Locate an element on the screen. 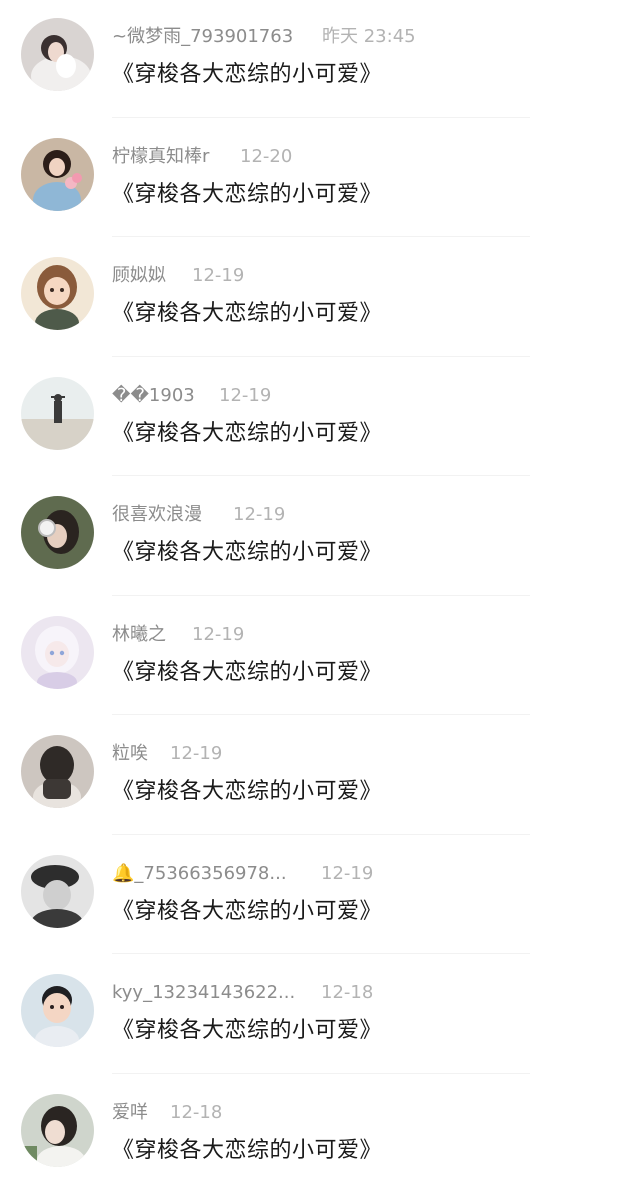 Image resolution: width=640 pixels, height=1196 pixels. comment-meta: kyy_13234143622... 12-18 is located at coordinates (242, 993).